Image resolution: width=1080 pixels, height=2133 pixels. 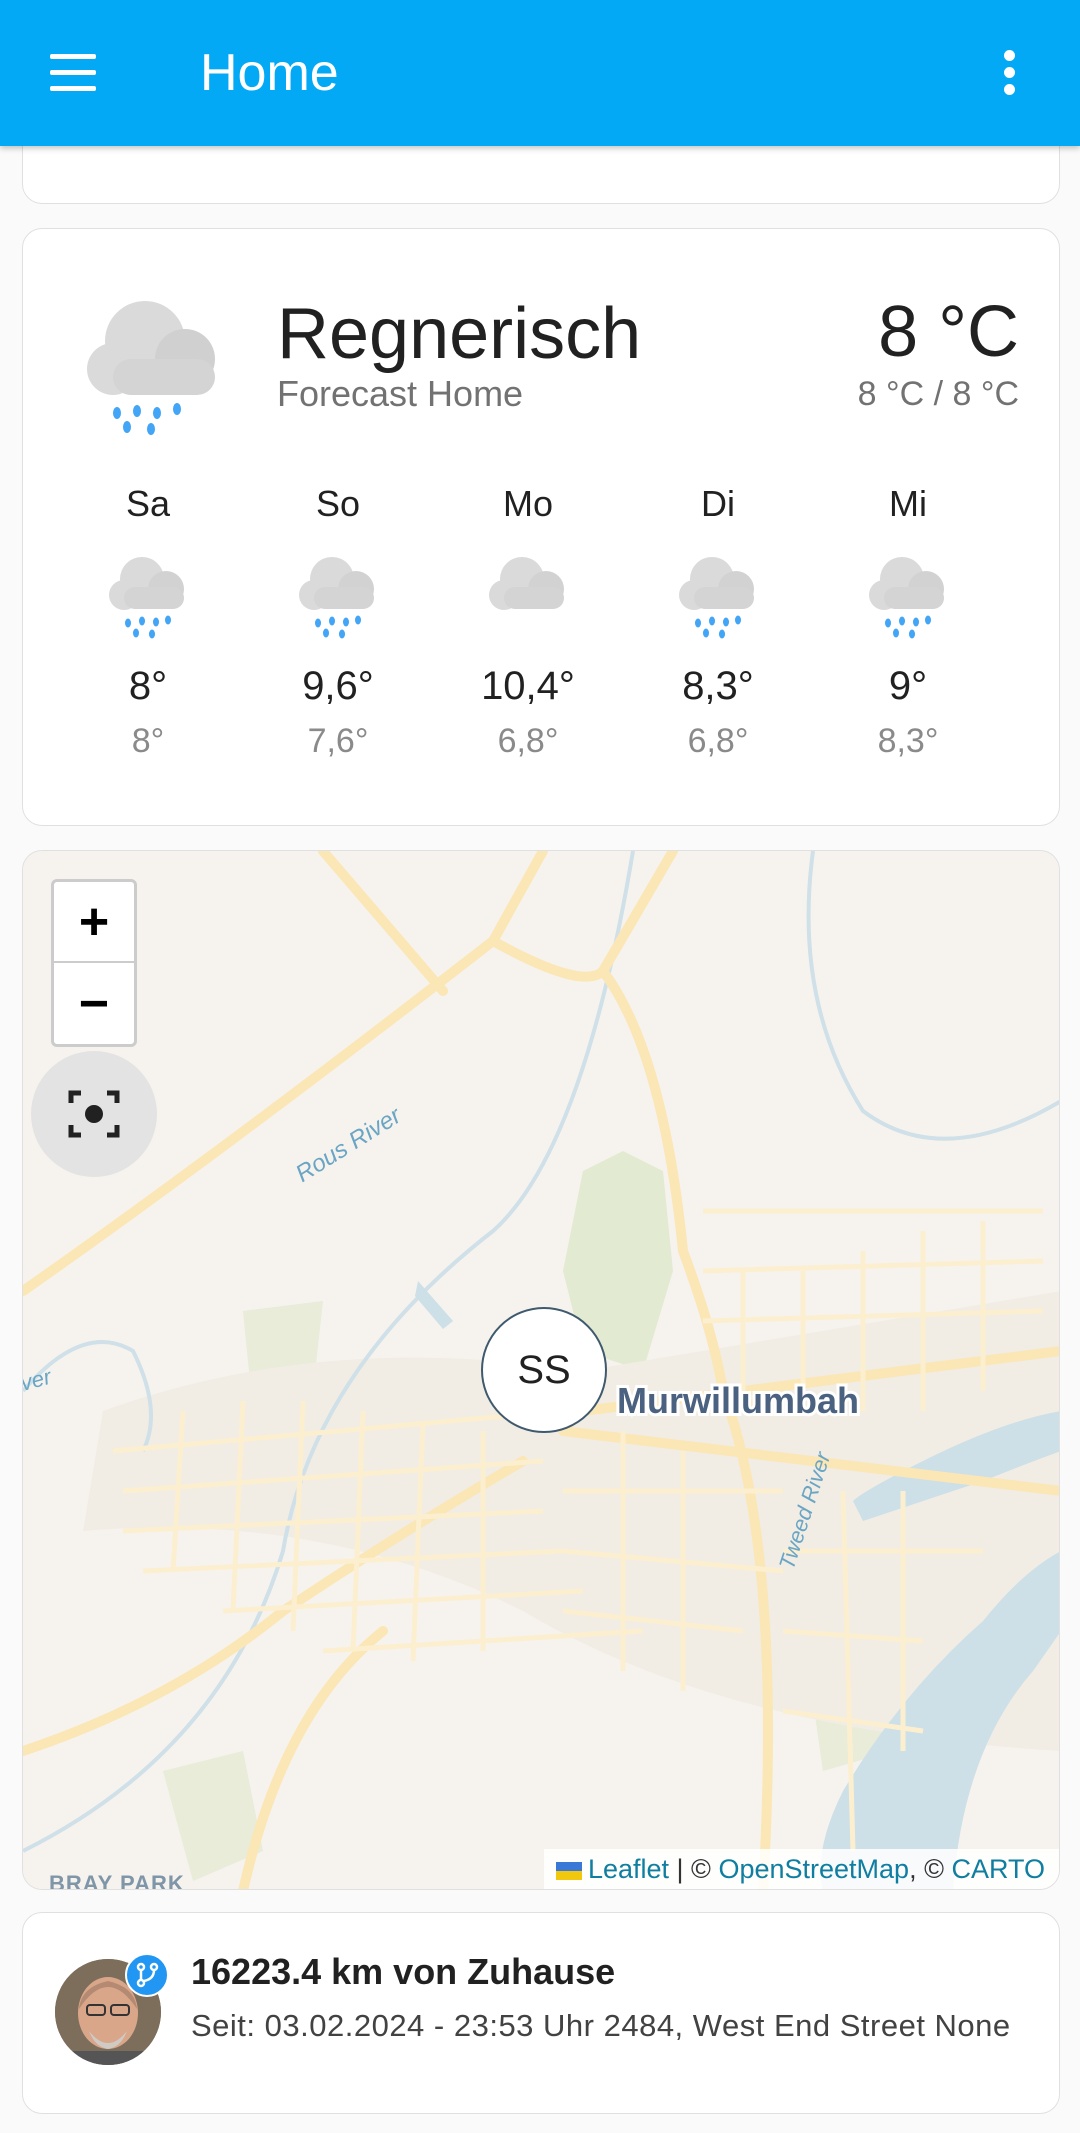 What do you see at coordinates (338, 741) in the screenshot?
I see `forecast-low: 7,6°` at bounding box center [338, 741].